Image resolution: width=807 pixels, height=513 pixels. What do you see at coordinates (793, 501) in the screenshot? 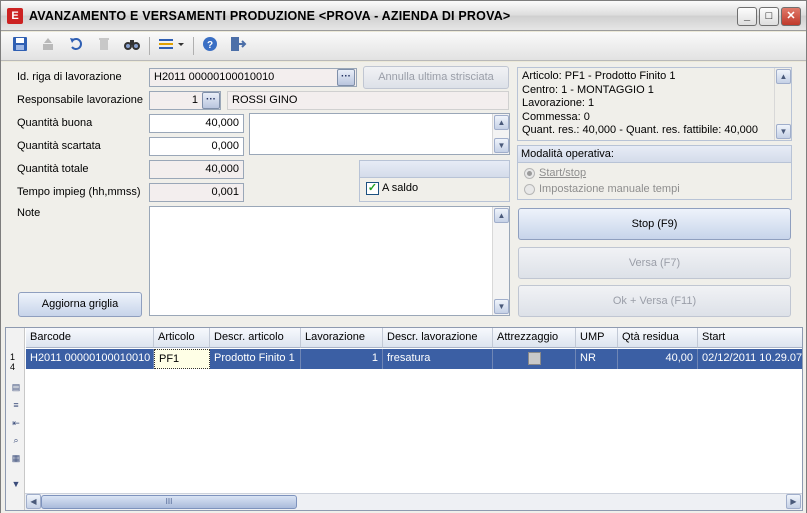
I see `scroll-right-icon: ▶` at bounding box center [793, 501].